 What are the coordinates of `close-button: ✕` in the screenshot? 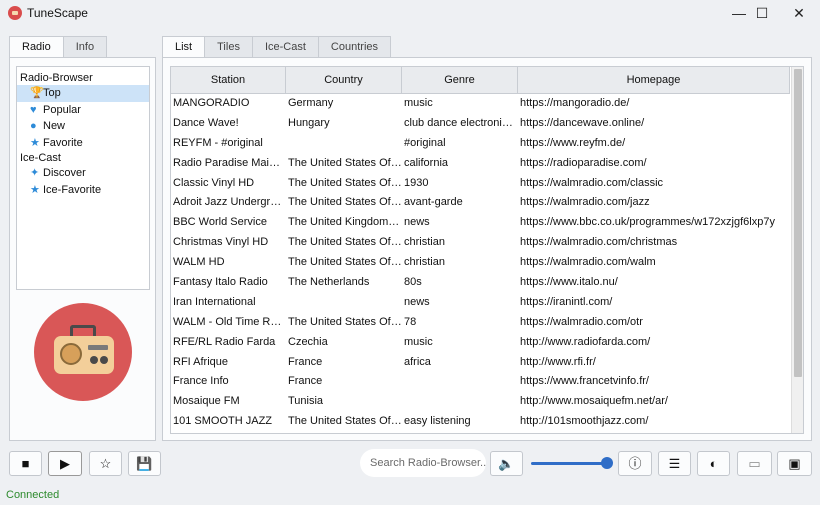 It's located at (799, 13).